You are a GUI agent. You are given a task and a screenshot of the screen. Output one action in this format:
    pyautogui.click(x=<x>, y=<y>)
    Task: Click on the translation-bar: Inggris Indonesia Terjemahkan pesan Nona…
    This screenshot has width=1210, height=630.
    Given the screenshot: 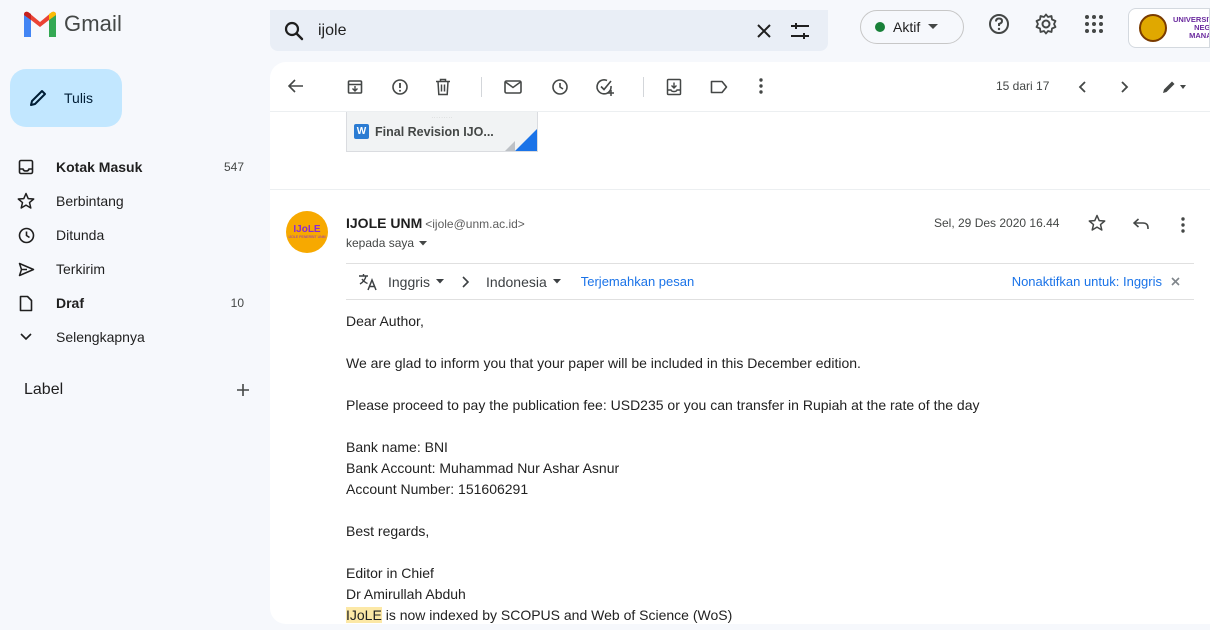 What is the action you would take?
    pyautogui.click(x=770, y=281)
    